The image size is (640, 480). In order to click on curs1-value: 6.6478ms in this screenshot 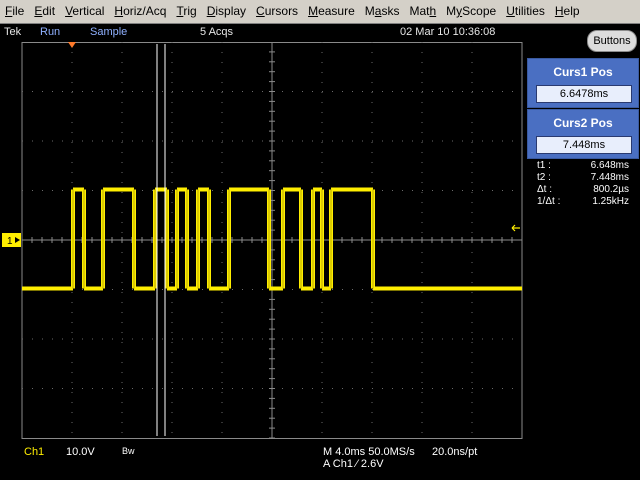, I will do `click(584, 94)`.